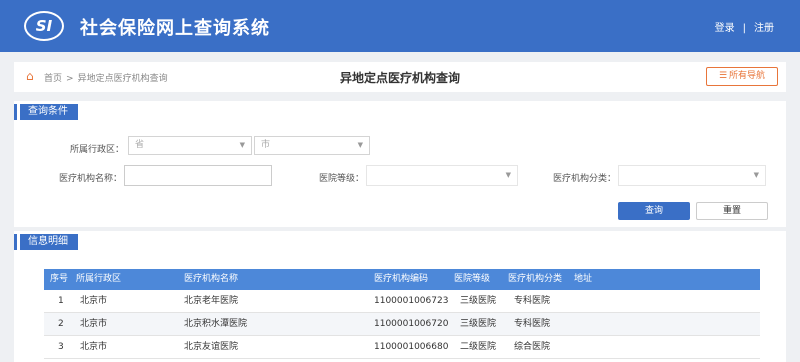  Describe the element at coordinates (216, 324) in the screenshot. I see `row-institution-name: 北京积水潭医院` at that location.